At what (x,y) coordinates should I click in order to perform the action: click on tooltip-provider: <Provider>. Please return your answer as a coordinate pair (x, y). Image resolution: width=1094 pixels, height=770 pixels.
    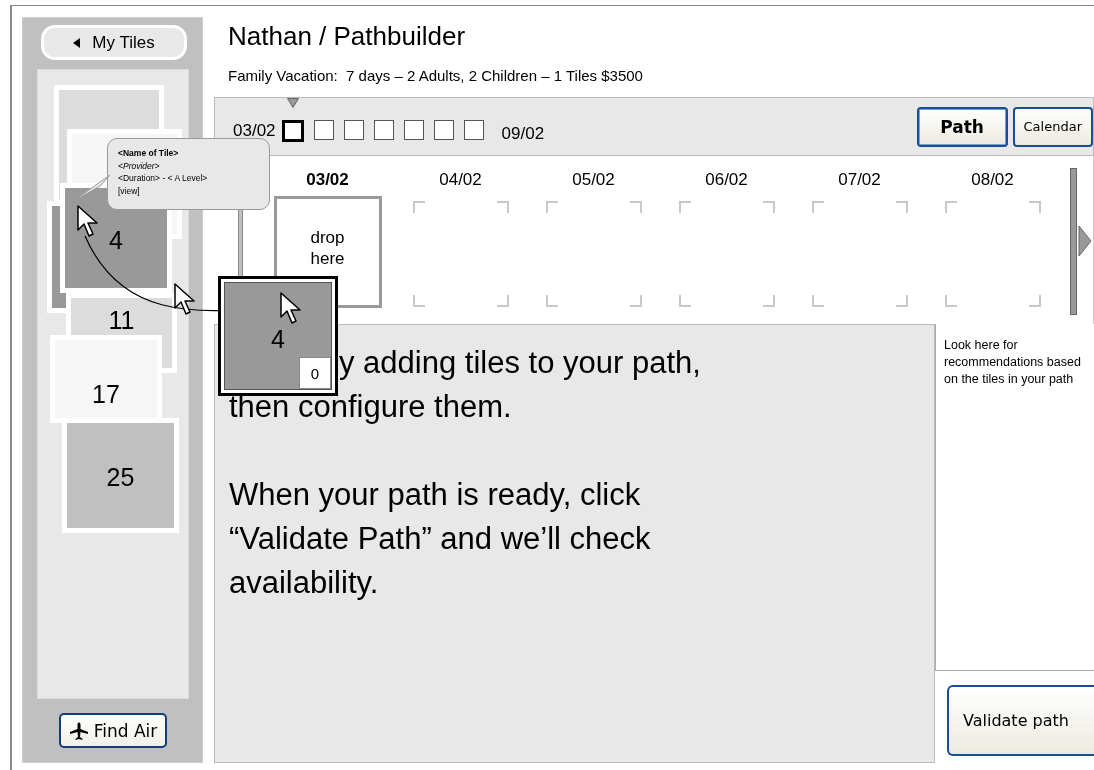
    Looking at the image, I should click on (139, 165).